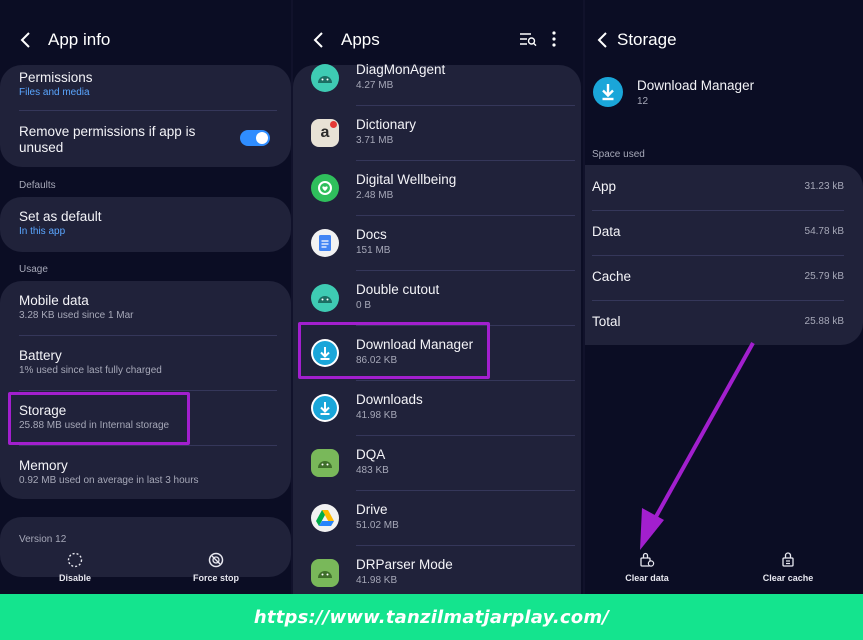 This screenshot has height=640, width=863. I want to click on set-as-default-item: Set as default In this app, so click(145, 223).